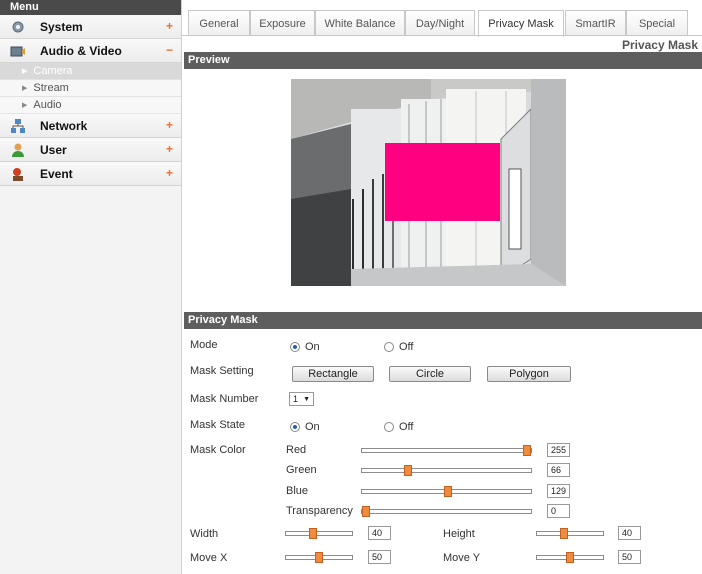  What do you see at coordinates (61, 26) in the screenshot?
I see `menu-category-label: System` at bounding box center [61, 26].